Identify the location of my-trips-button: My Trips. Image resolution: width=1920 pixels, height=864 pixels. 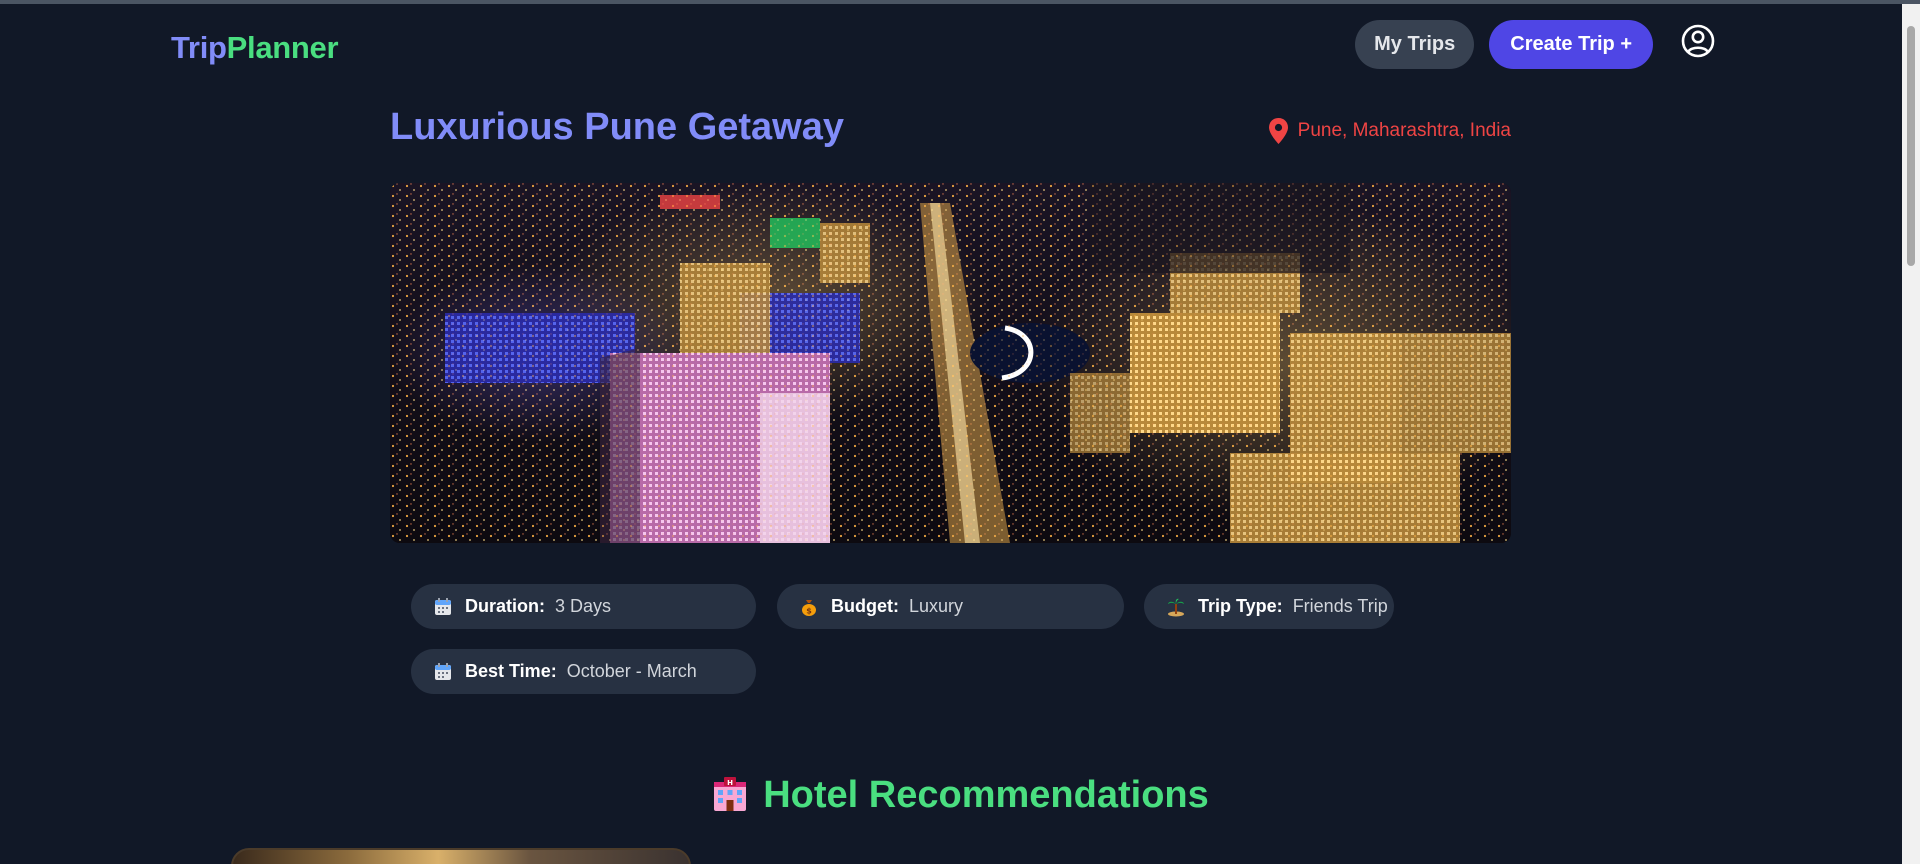
(1415, 44).